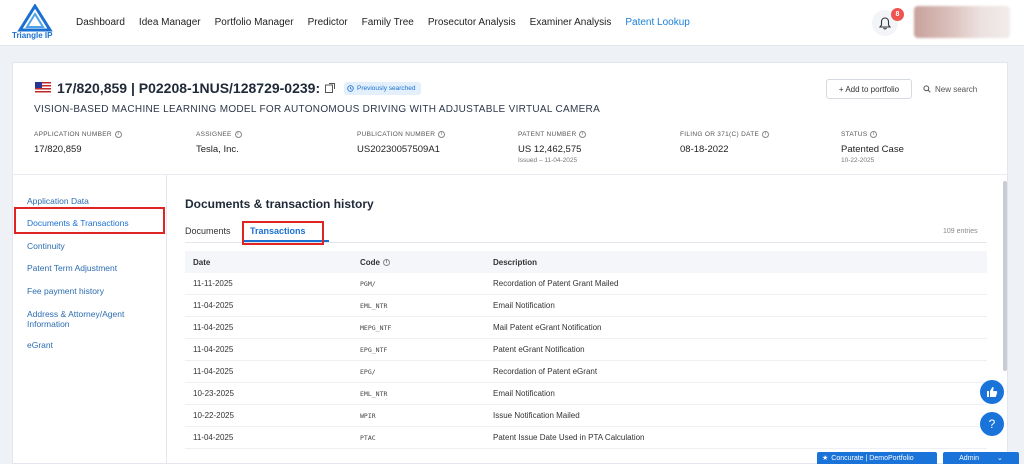 The width and height of the screenshot is (1024, 464). Describe the element at coordinates (370, 262) in the screenshot. I see `column-header-code-label: Code` at that location.